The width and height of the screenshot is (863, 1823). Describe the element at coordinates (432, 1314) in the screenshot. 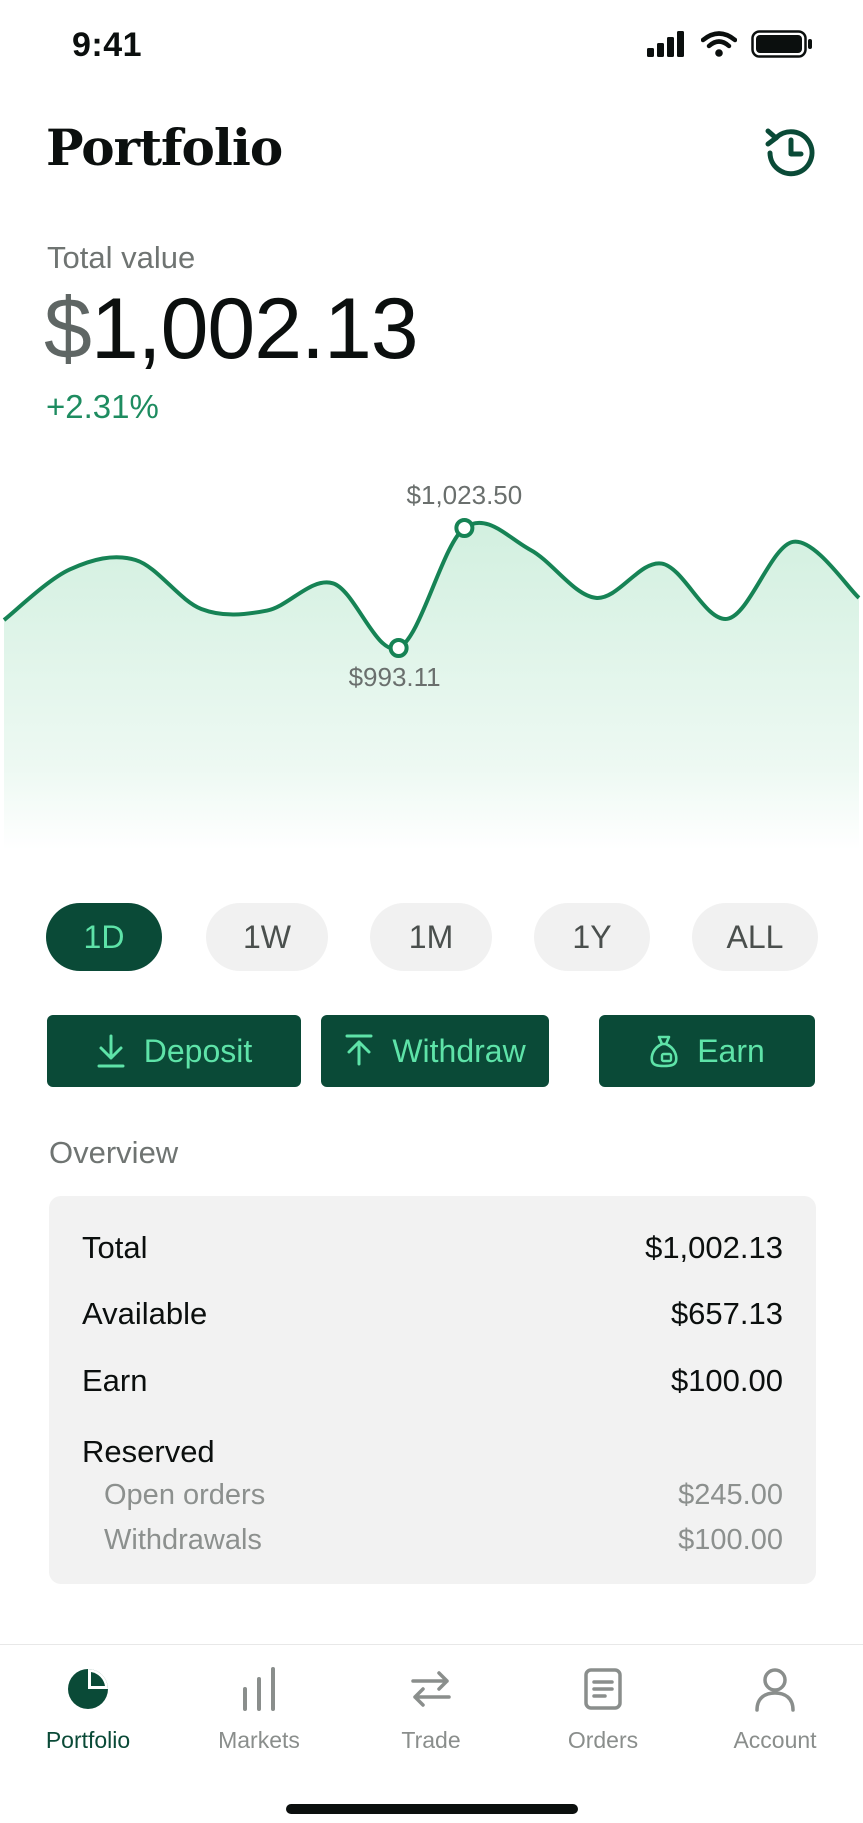

I see `overview-row-available: Available $657.13` at that location.